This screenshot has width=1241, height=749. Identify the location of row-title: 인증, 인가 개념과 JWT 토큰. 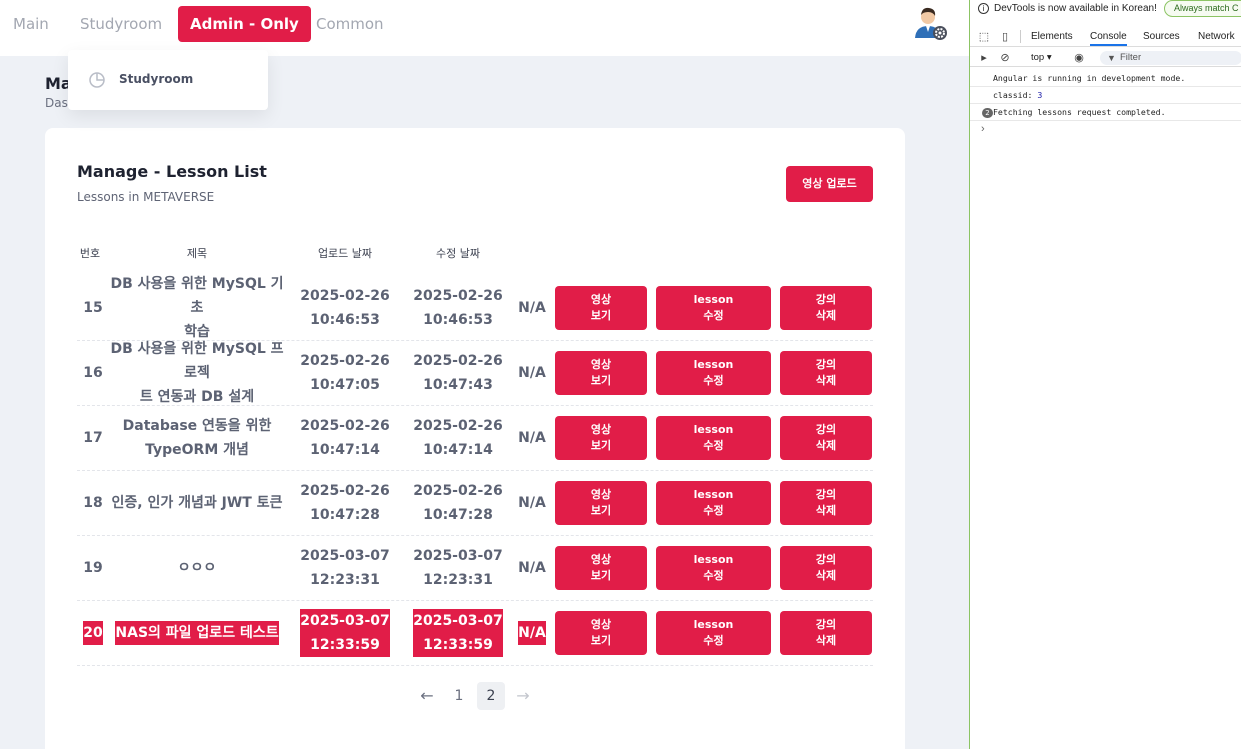
(197, 503).